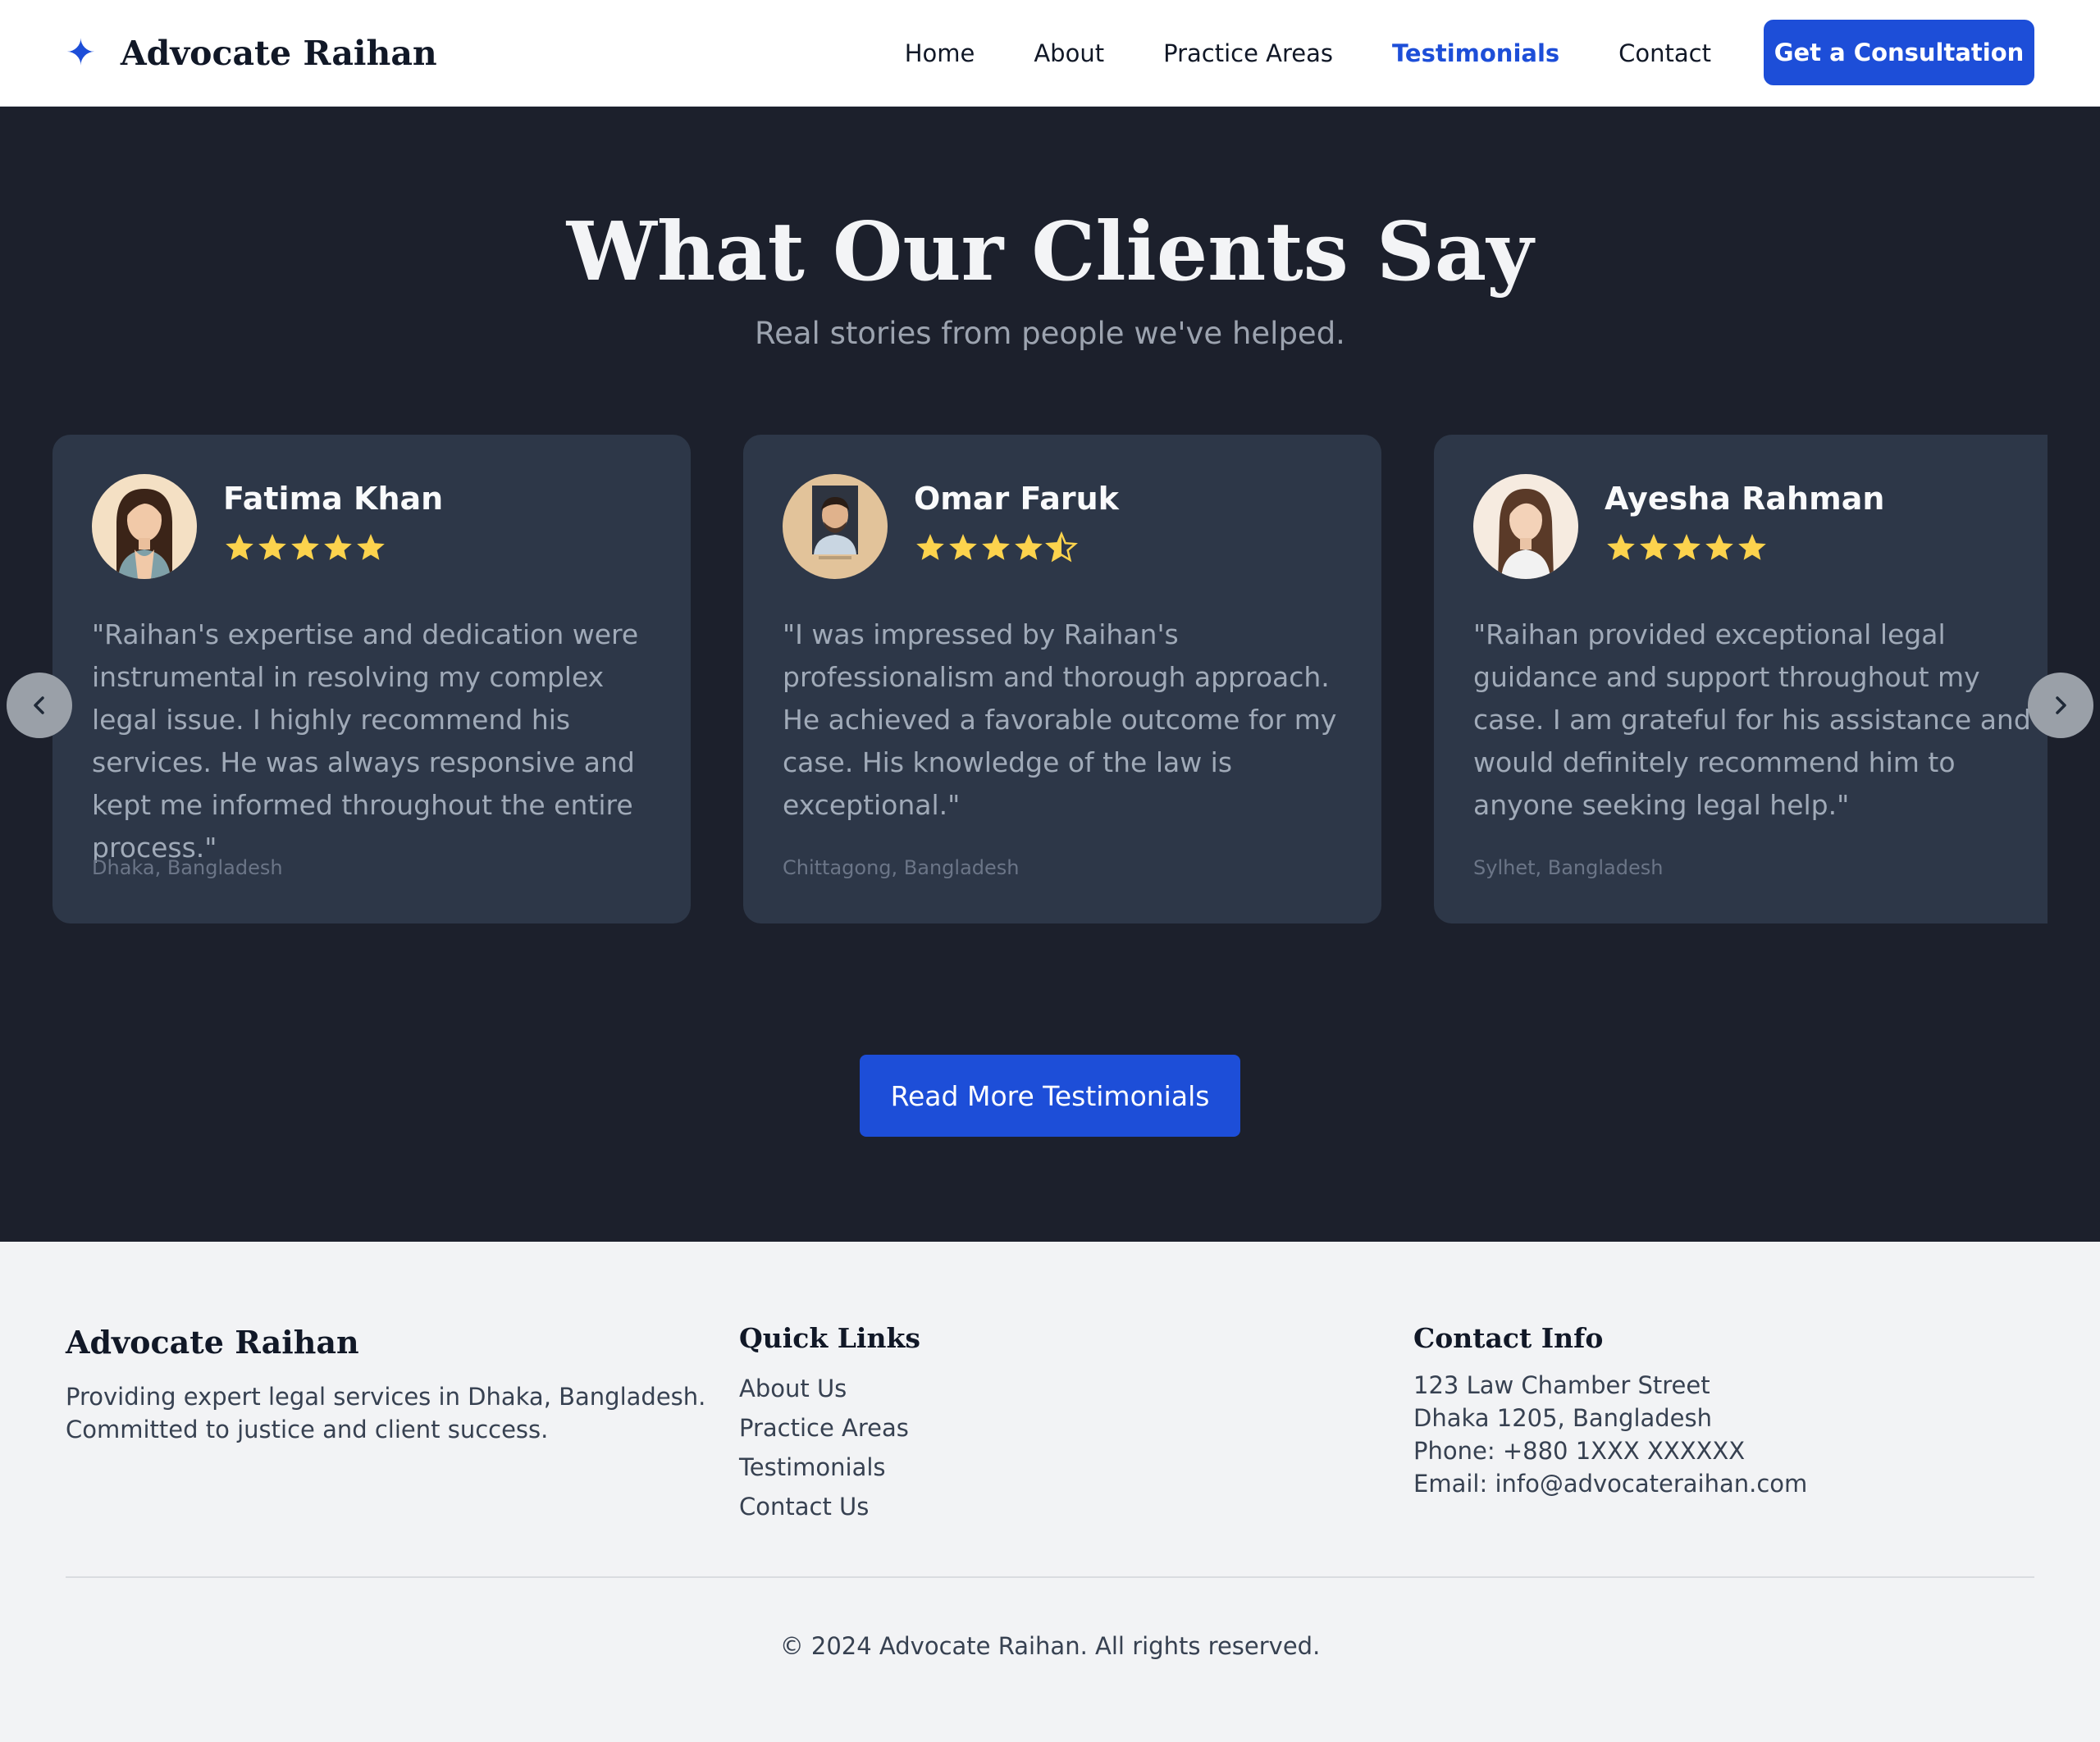 This screenshot has height=1742, width=2100. What do you see at coordinates (829, 1338) in the screenshot?
I see `footer-quick-links-title: Quick Links` at bounding box center [829, 1338].